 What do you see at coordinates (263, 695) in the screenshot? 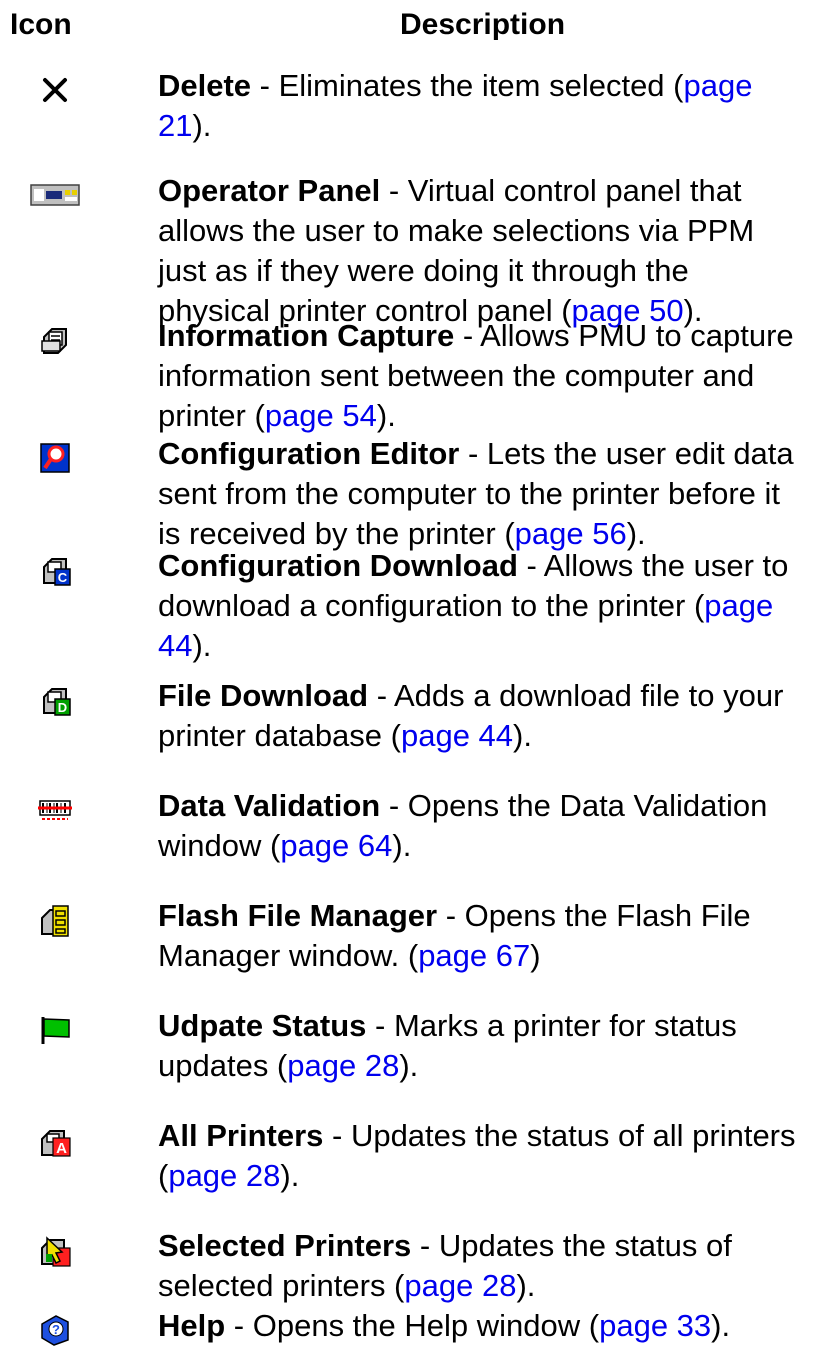
I see `row-title: File Download` at bounding box center [263, 695].